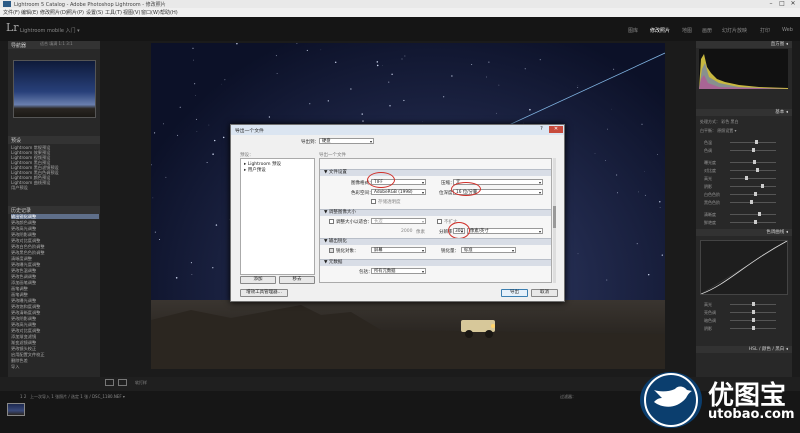 This screenshot has width=800, height=433. What do you see at coordinates (55, 216) in the screenshot?
I see `history-item: 输出锐化调整` at bounding box center [55, 216].